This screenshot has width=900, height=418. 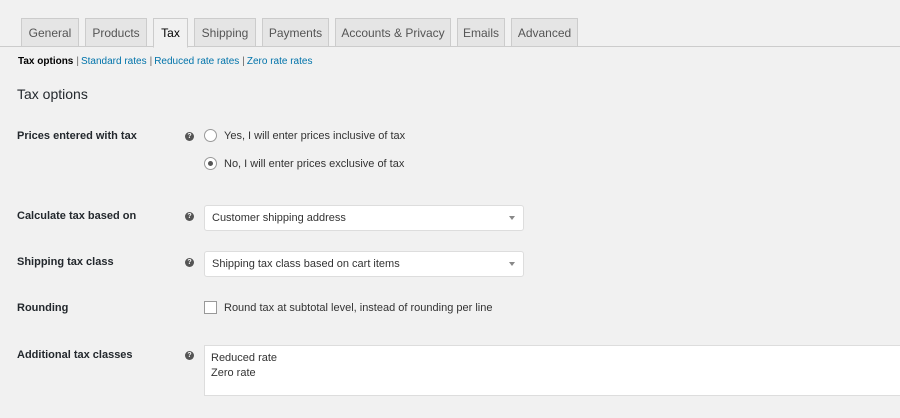 What do you see at coordinates (295, 32) in the screenshot?
I see `tab-payments: Payments` at bounding box center [295, 32].